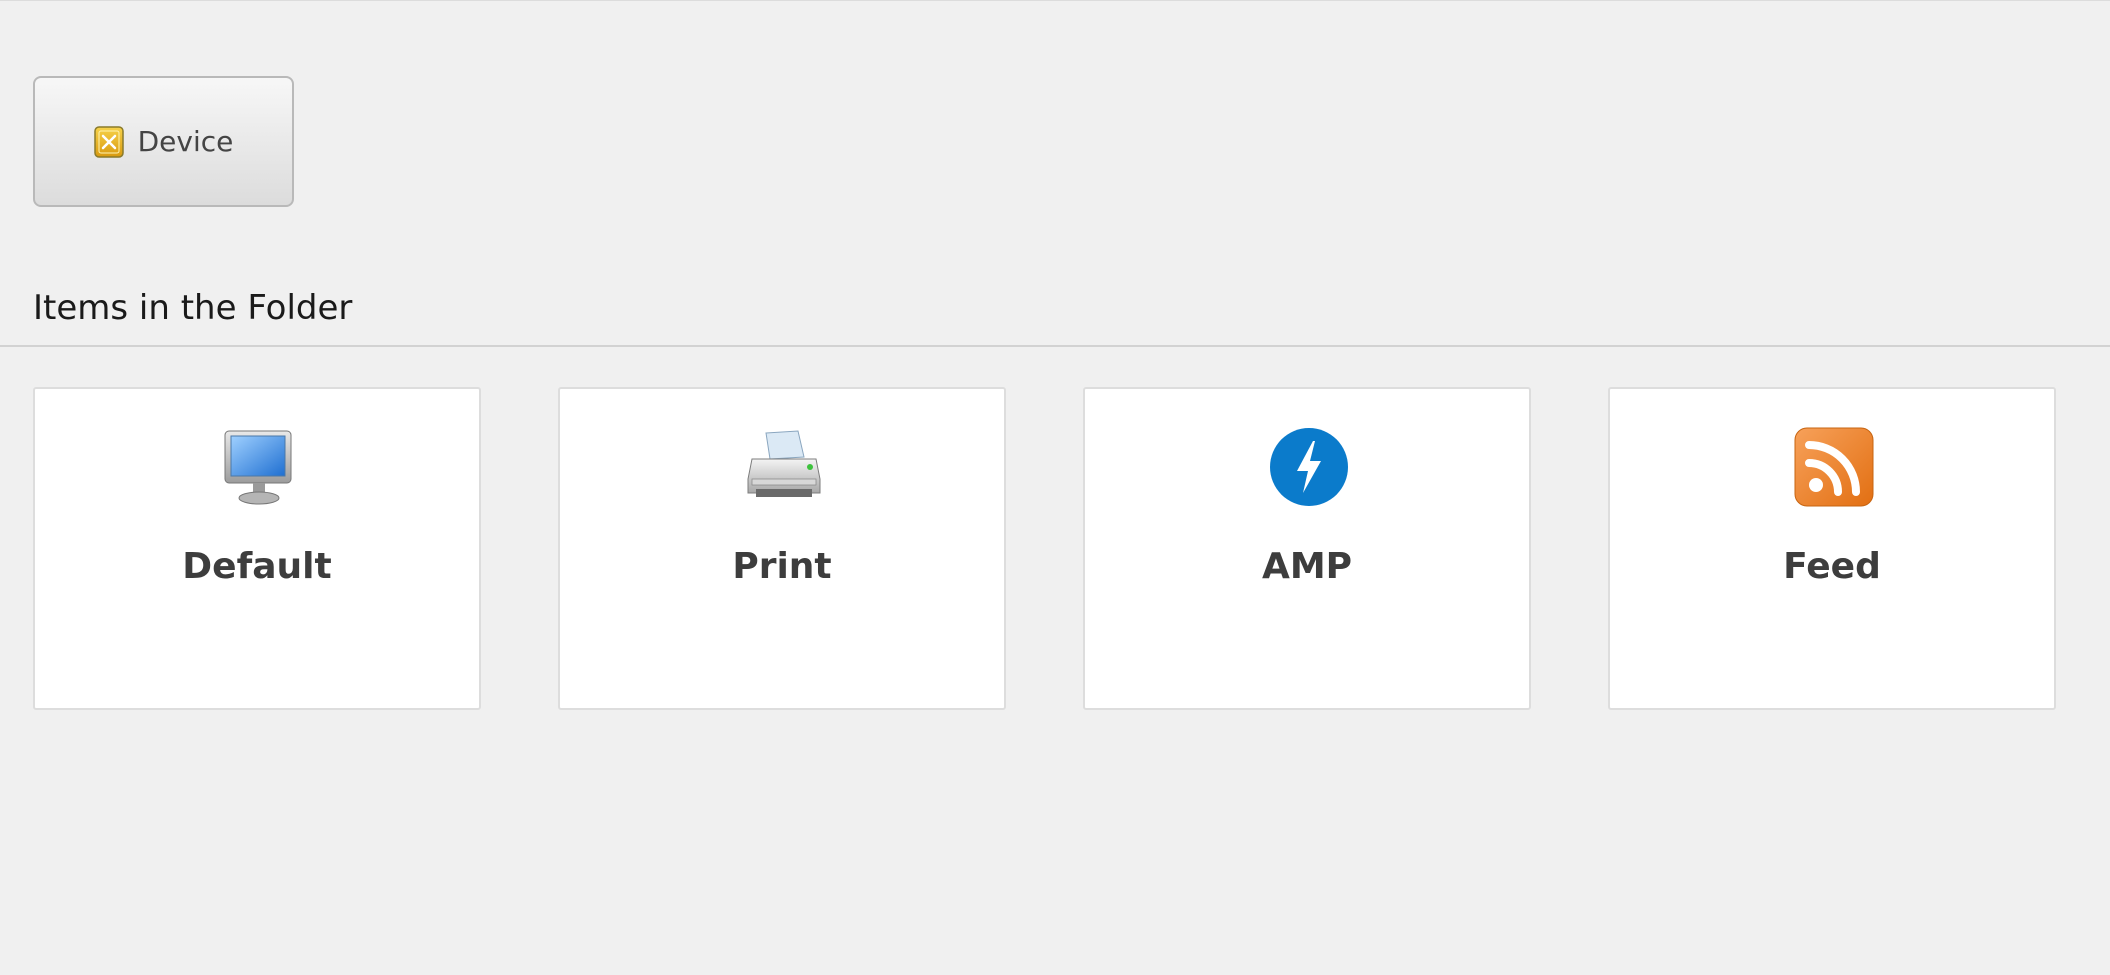  I want to click on section-title: Items in the Folder, so click(193, 308).